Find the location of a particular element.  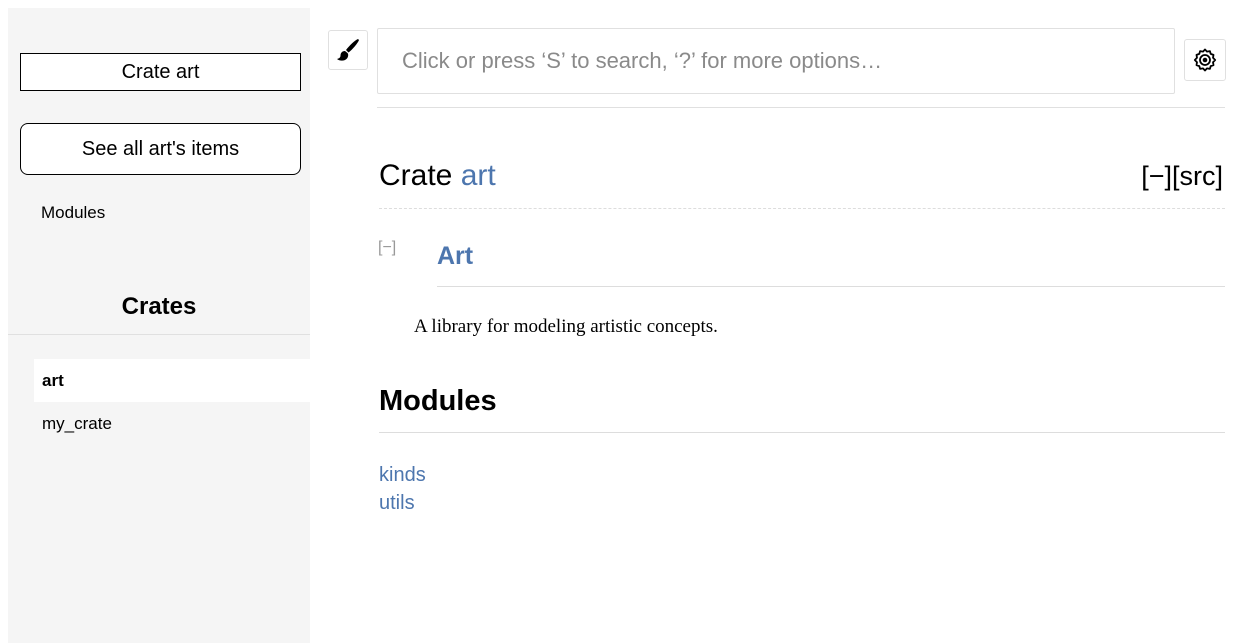

settings-button is located at coordinates (1205, 60).